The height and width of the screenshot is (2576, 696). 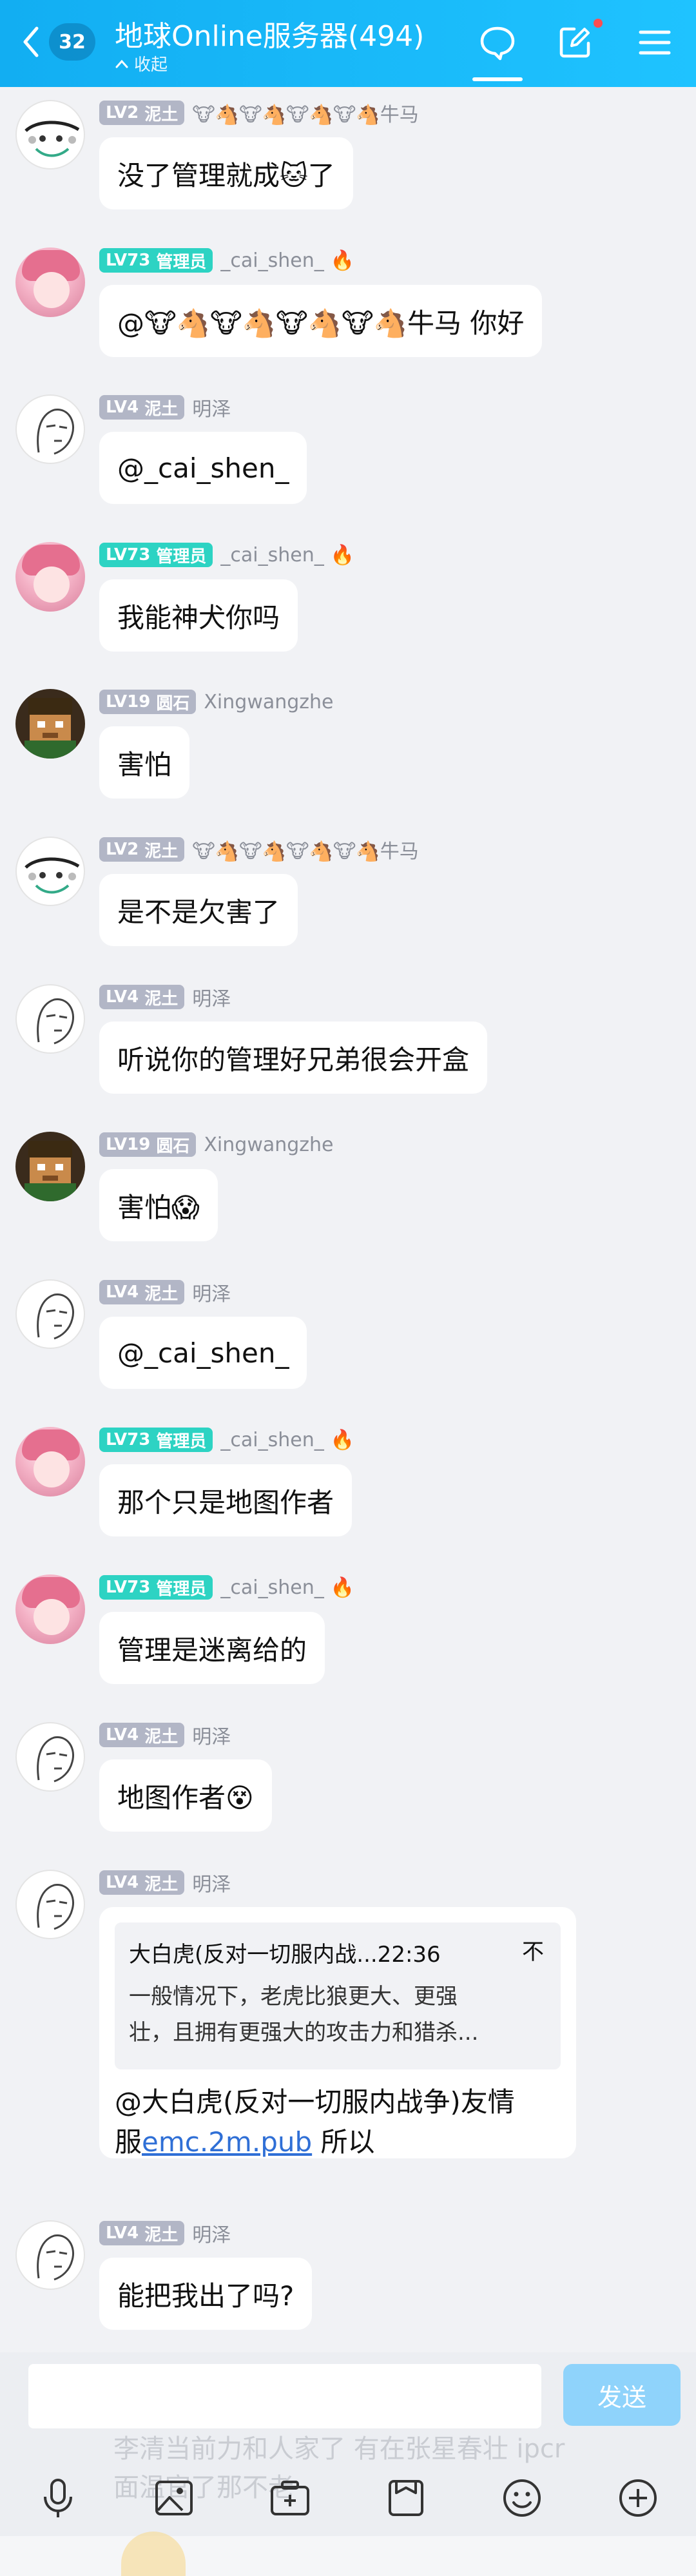 What do you see at coordinates (284, 2396) in the screenshot?
I see `message-input` at bounding box center [284, 2396].